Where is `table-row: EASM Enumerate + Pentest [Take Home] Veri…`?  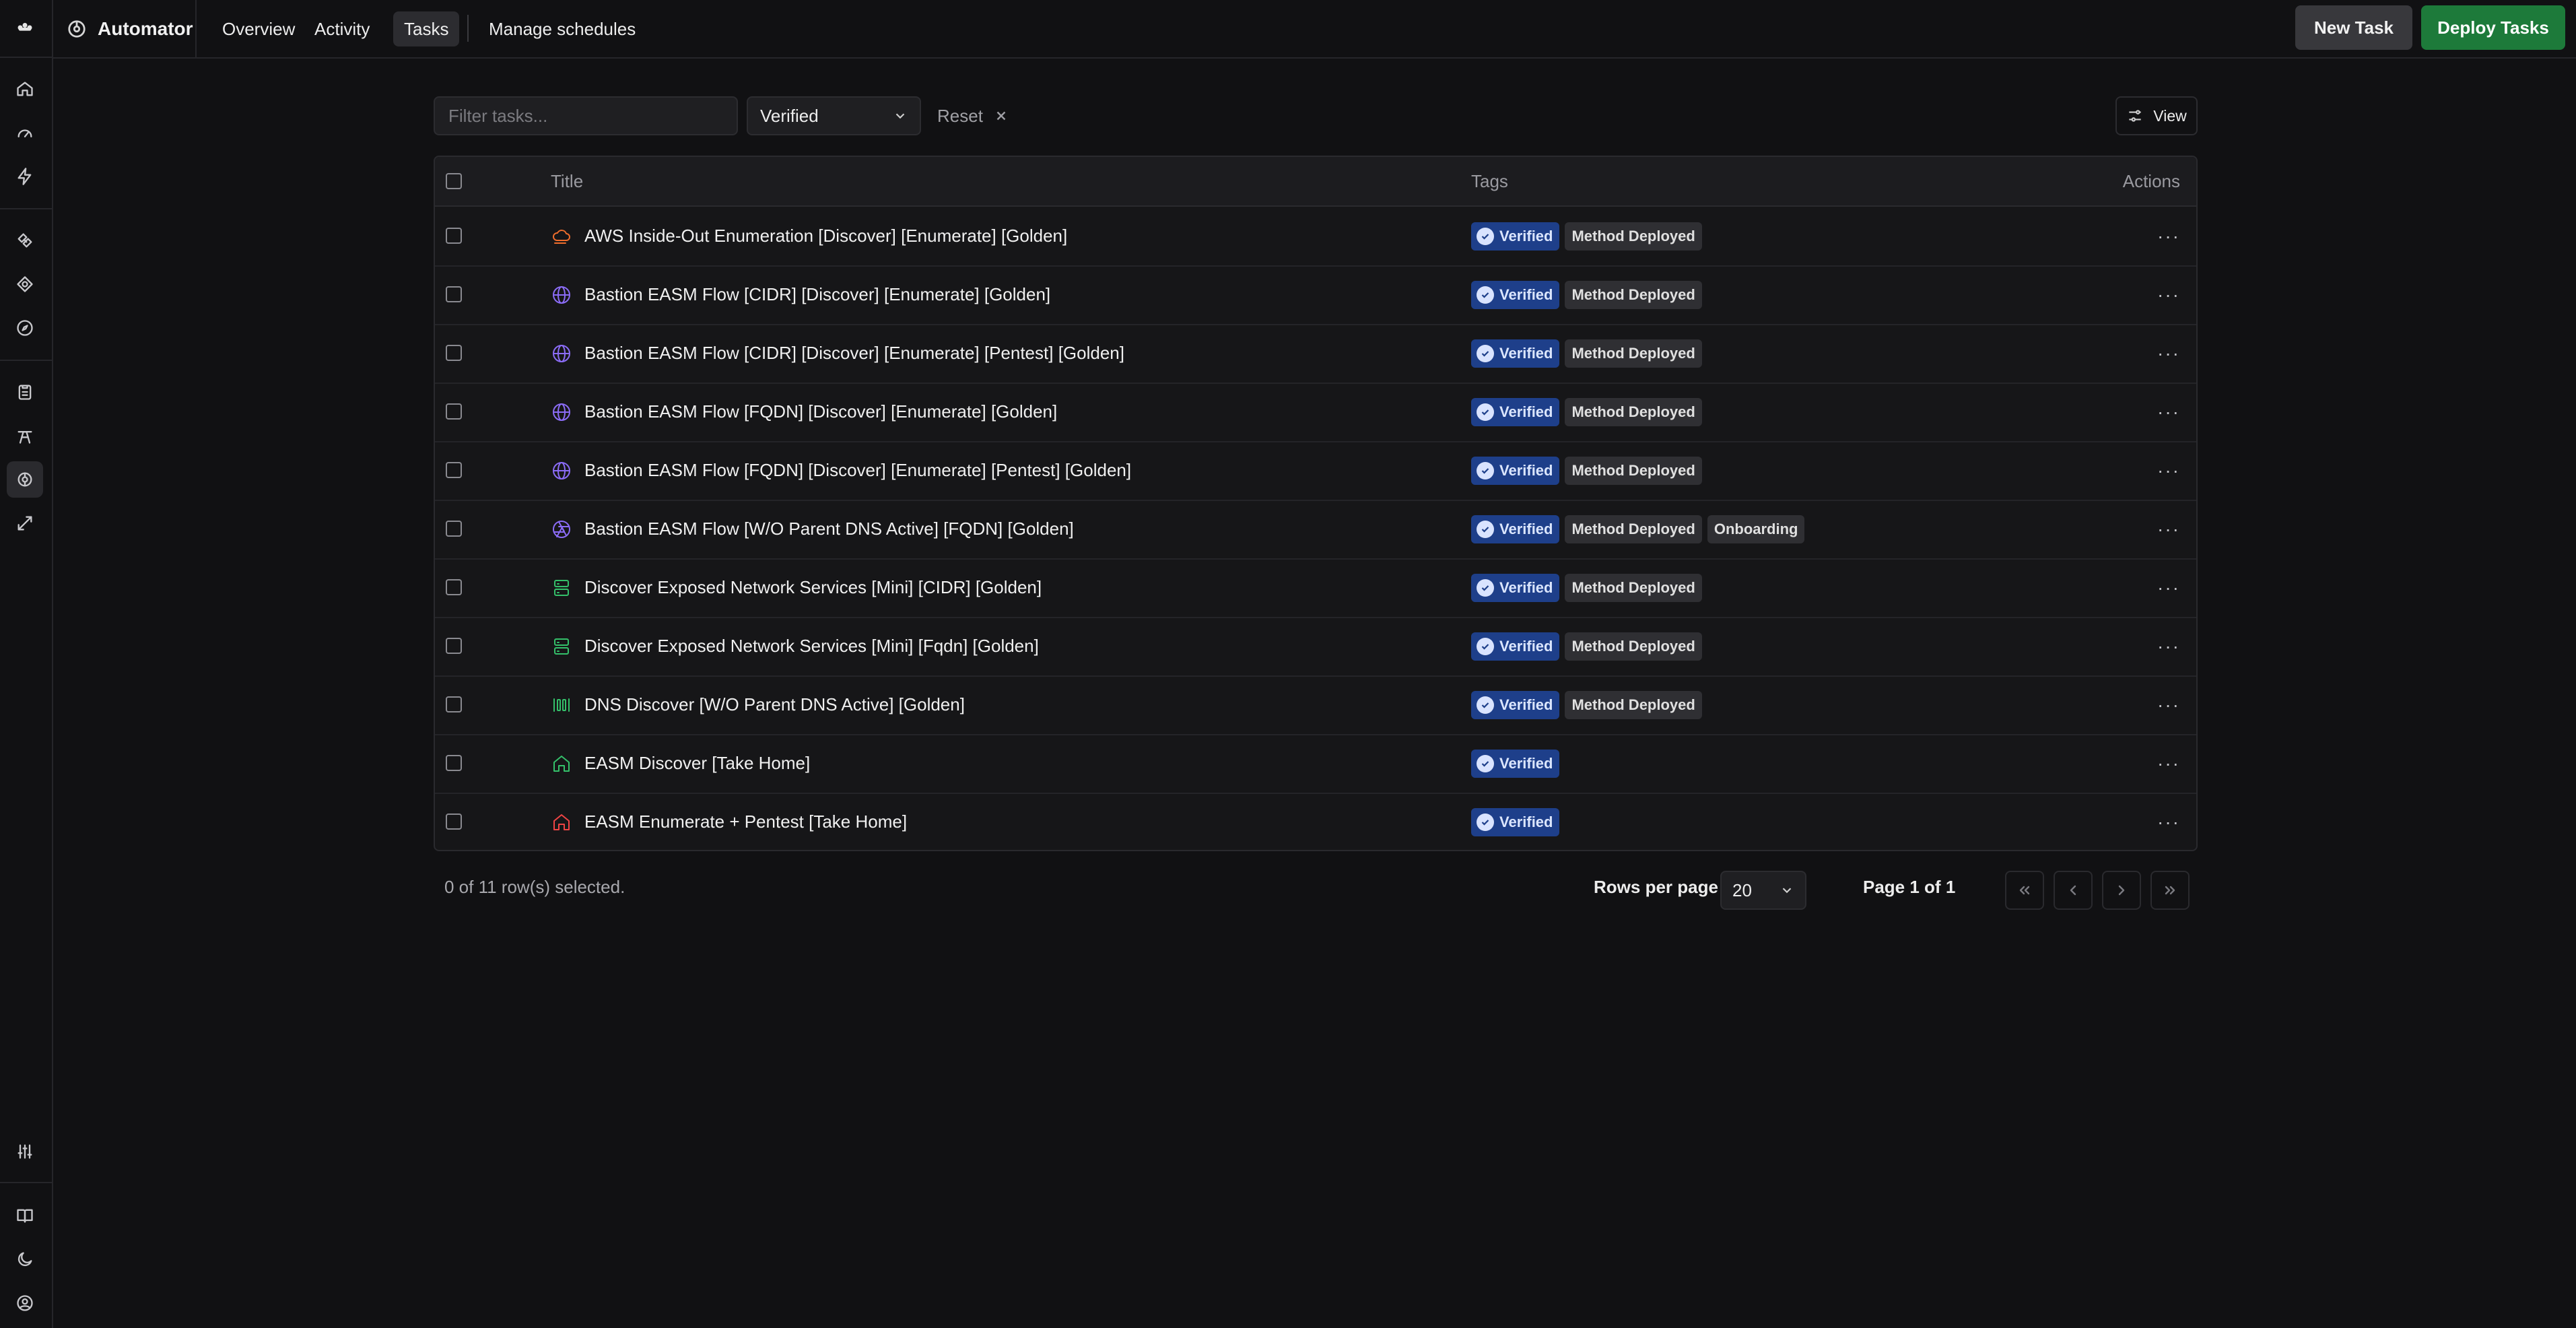 table-row: EASM Enumerate + Pentest [Take Home] Veri… is located at coordinates (1315, 822).